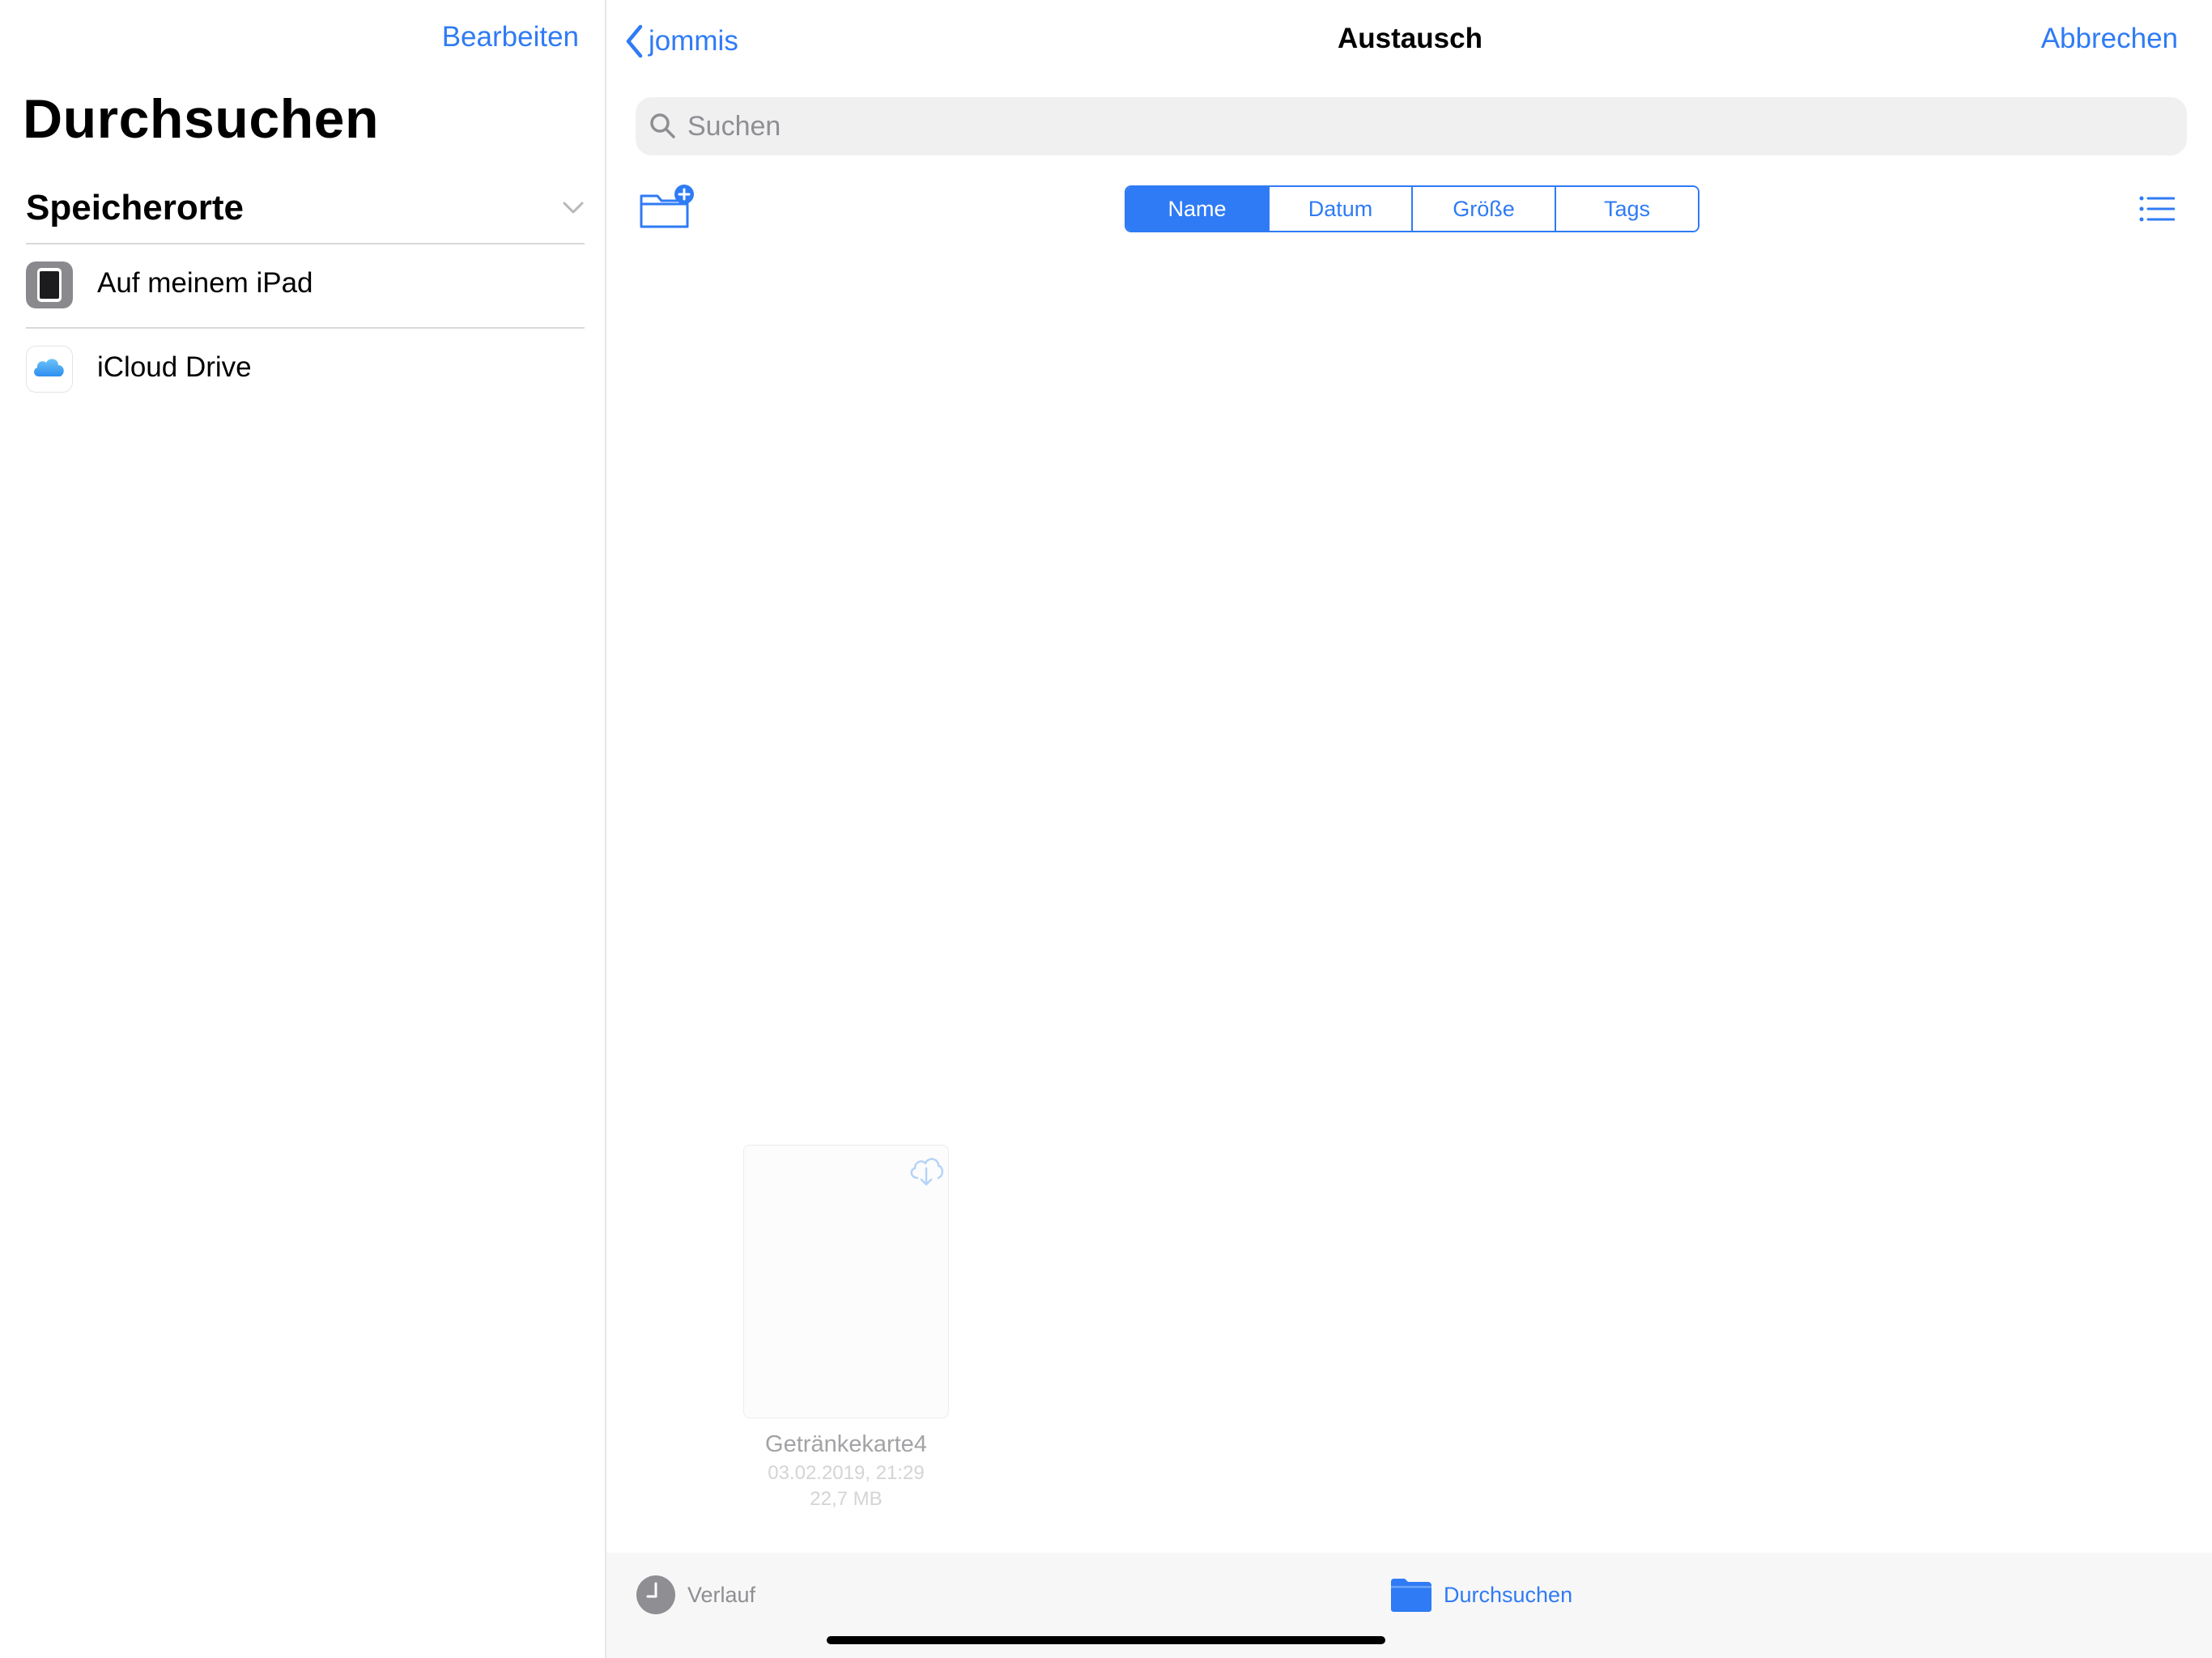 This screenshot has width=2212, height=1658. What do you see at coordinates (305, 370) in the screenshot?
I see `sidebar-item-icloud-drive: iCloud Drive` at bounding box center [305, 370].